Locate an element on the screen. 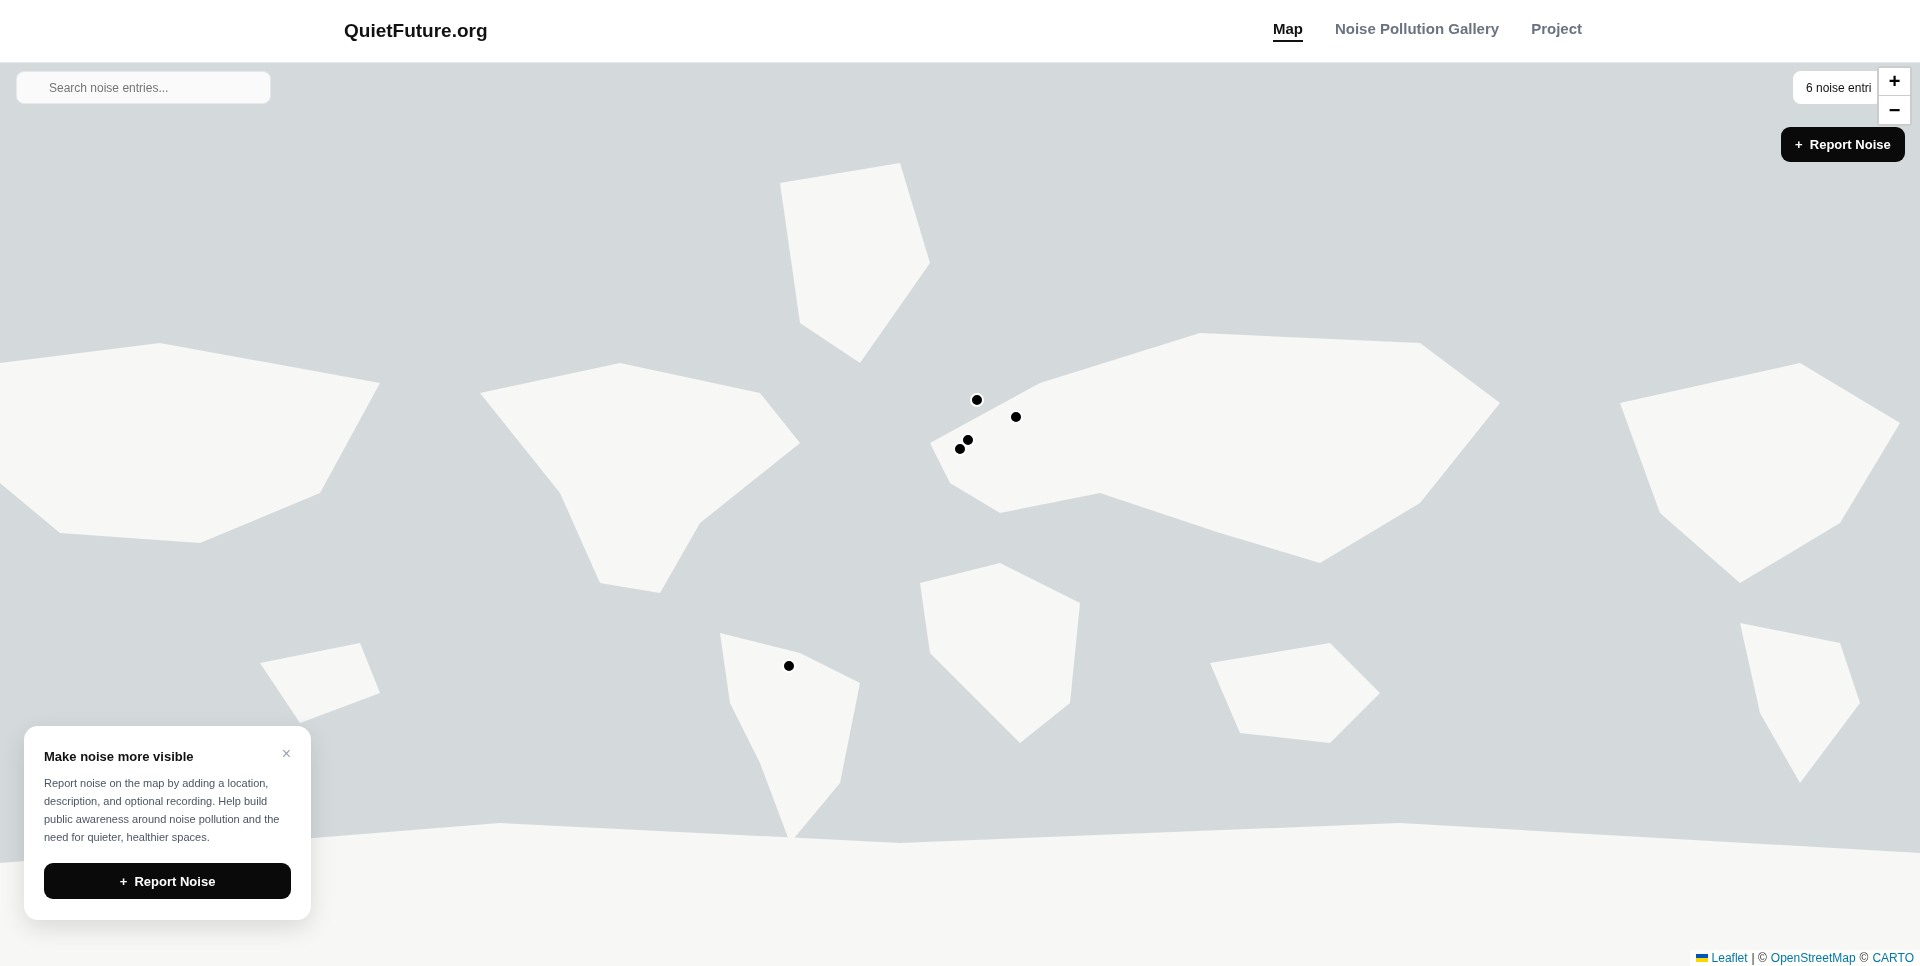  flag-icon is located at coordinates (1701, 958).